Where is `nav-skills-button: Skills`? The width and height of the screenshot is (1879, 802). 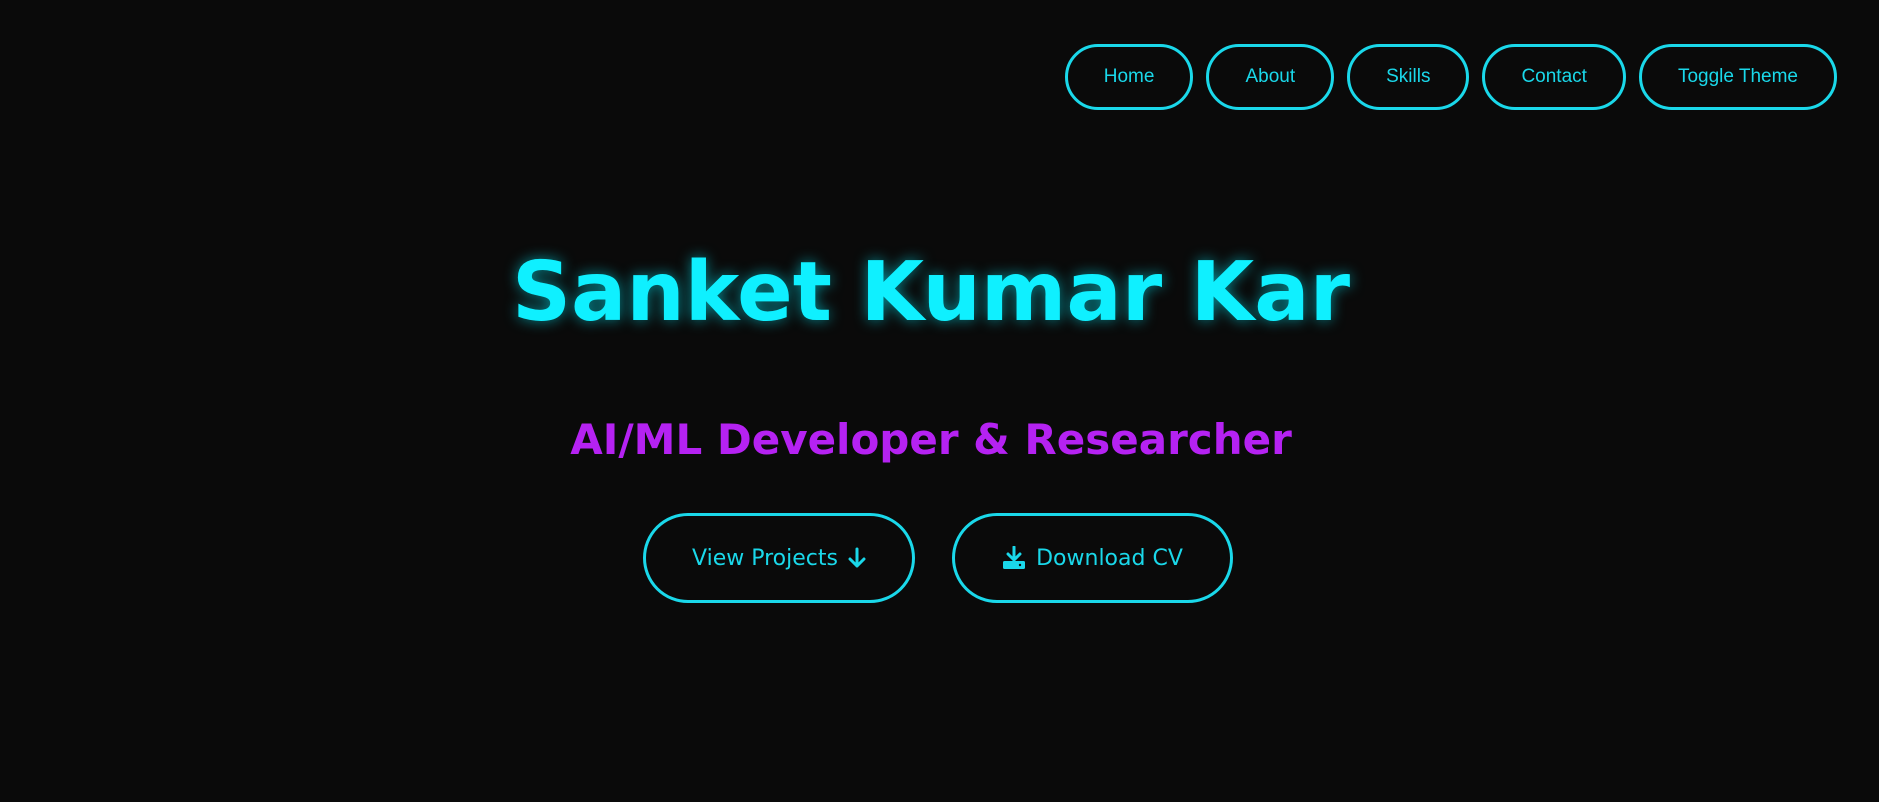
nav-skills-button: Skills is located at coordinates (1408, 77).